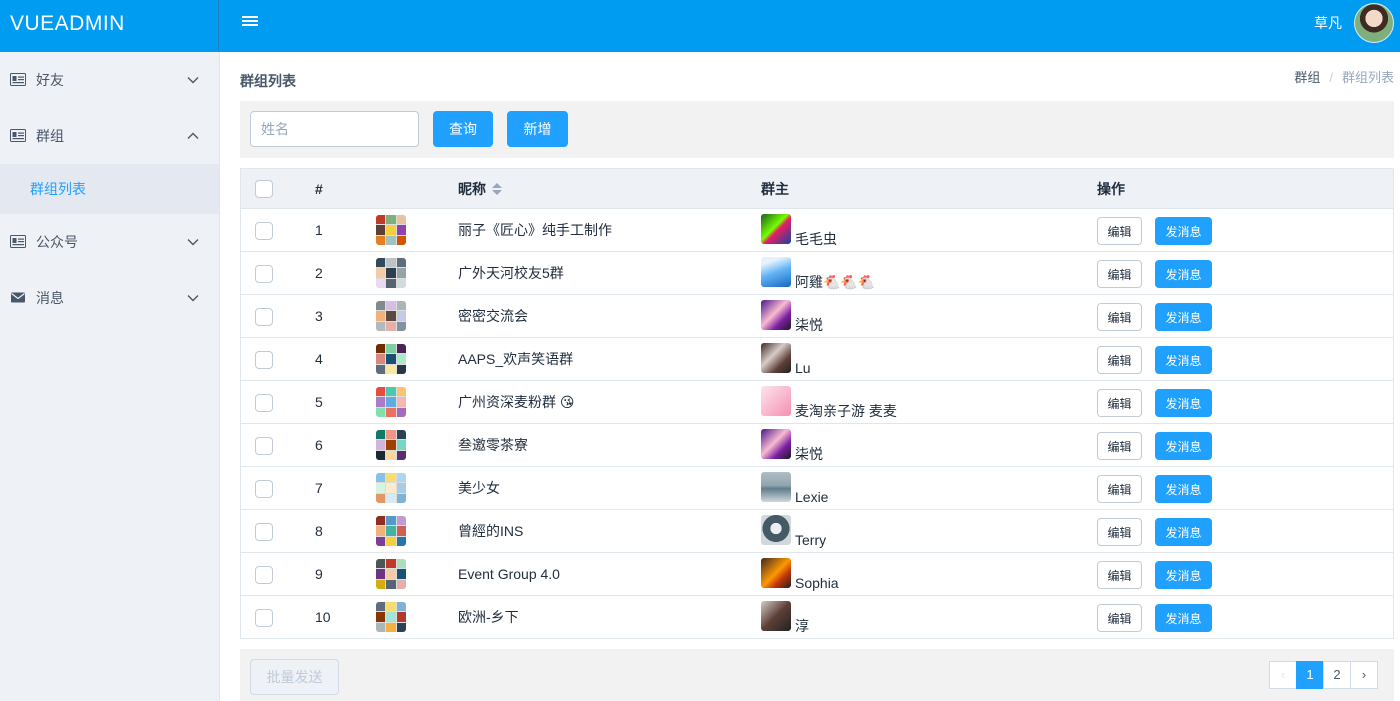 The width and height of the screenshot is (1400, 701). I want to click on owner-name: 毛毛虫, so click(816, 239).